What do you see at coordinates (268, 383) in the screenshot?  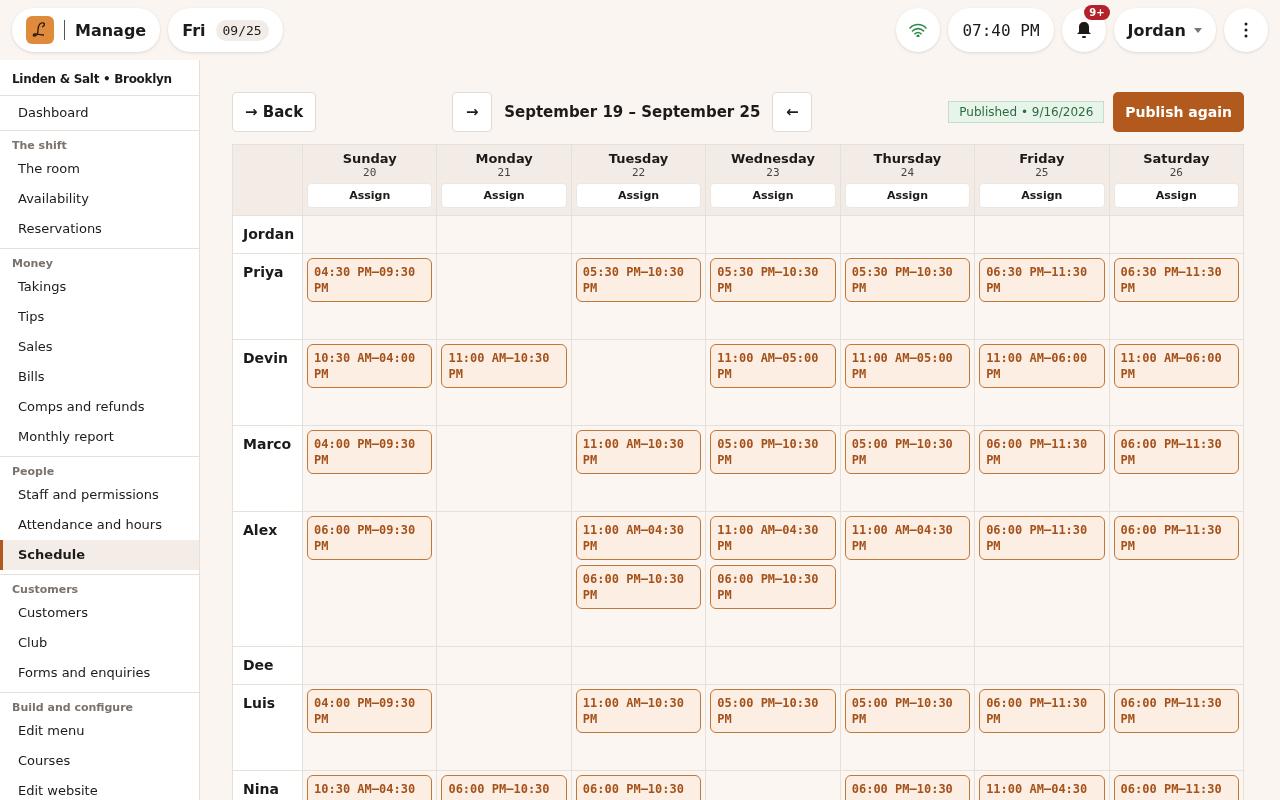 I see `staff-name: Devin` at bounding box center [268, 383].